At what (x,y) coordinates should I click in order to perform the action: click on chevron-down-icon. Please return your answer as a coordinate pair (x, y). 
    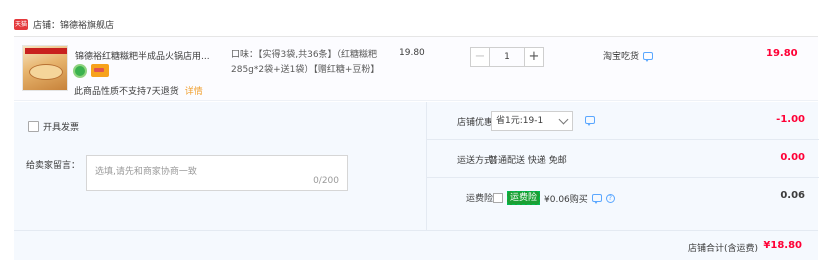
    Looking at the image, I should click on (563, 119).